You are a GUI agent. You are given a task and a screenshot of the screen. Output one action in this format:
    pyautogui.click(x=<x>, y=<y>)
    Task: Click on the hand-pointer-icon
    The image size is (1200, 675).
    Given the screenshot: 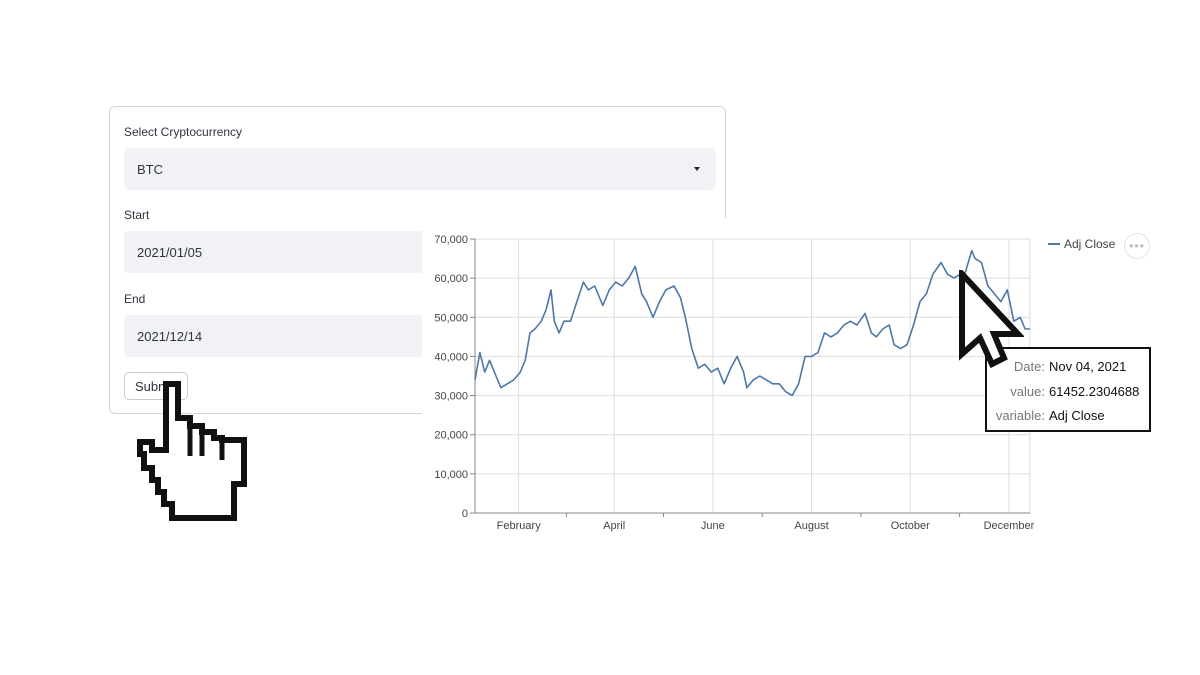 What is the action you would take?
    pyautogui.click(x=192, y=451)
    